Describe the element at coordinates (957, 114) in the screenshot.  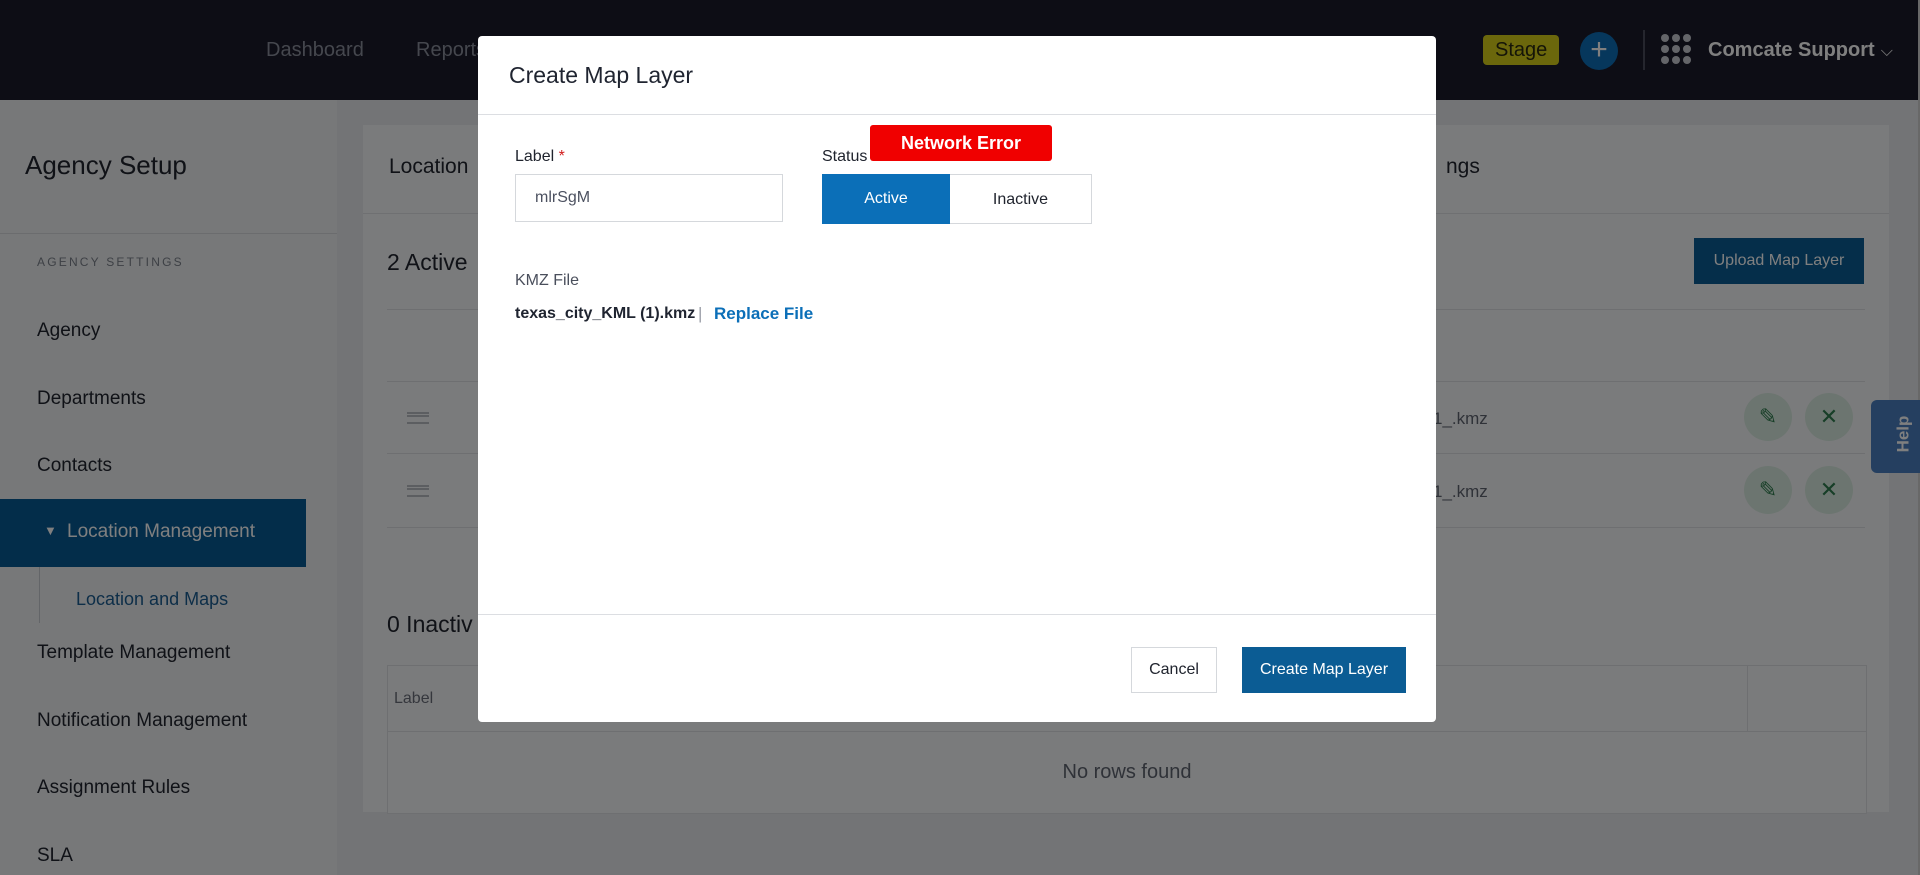
I see `dialog-header-divider` at that location.